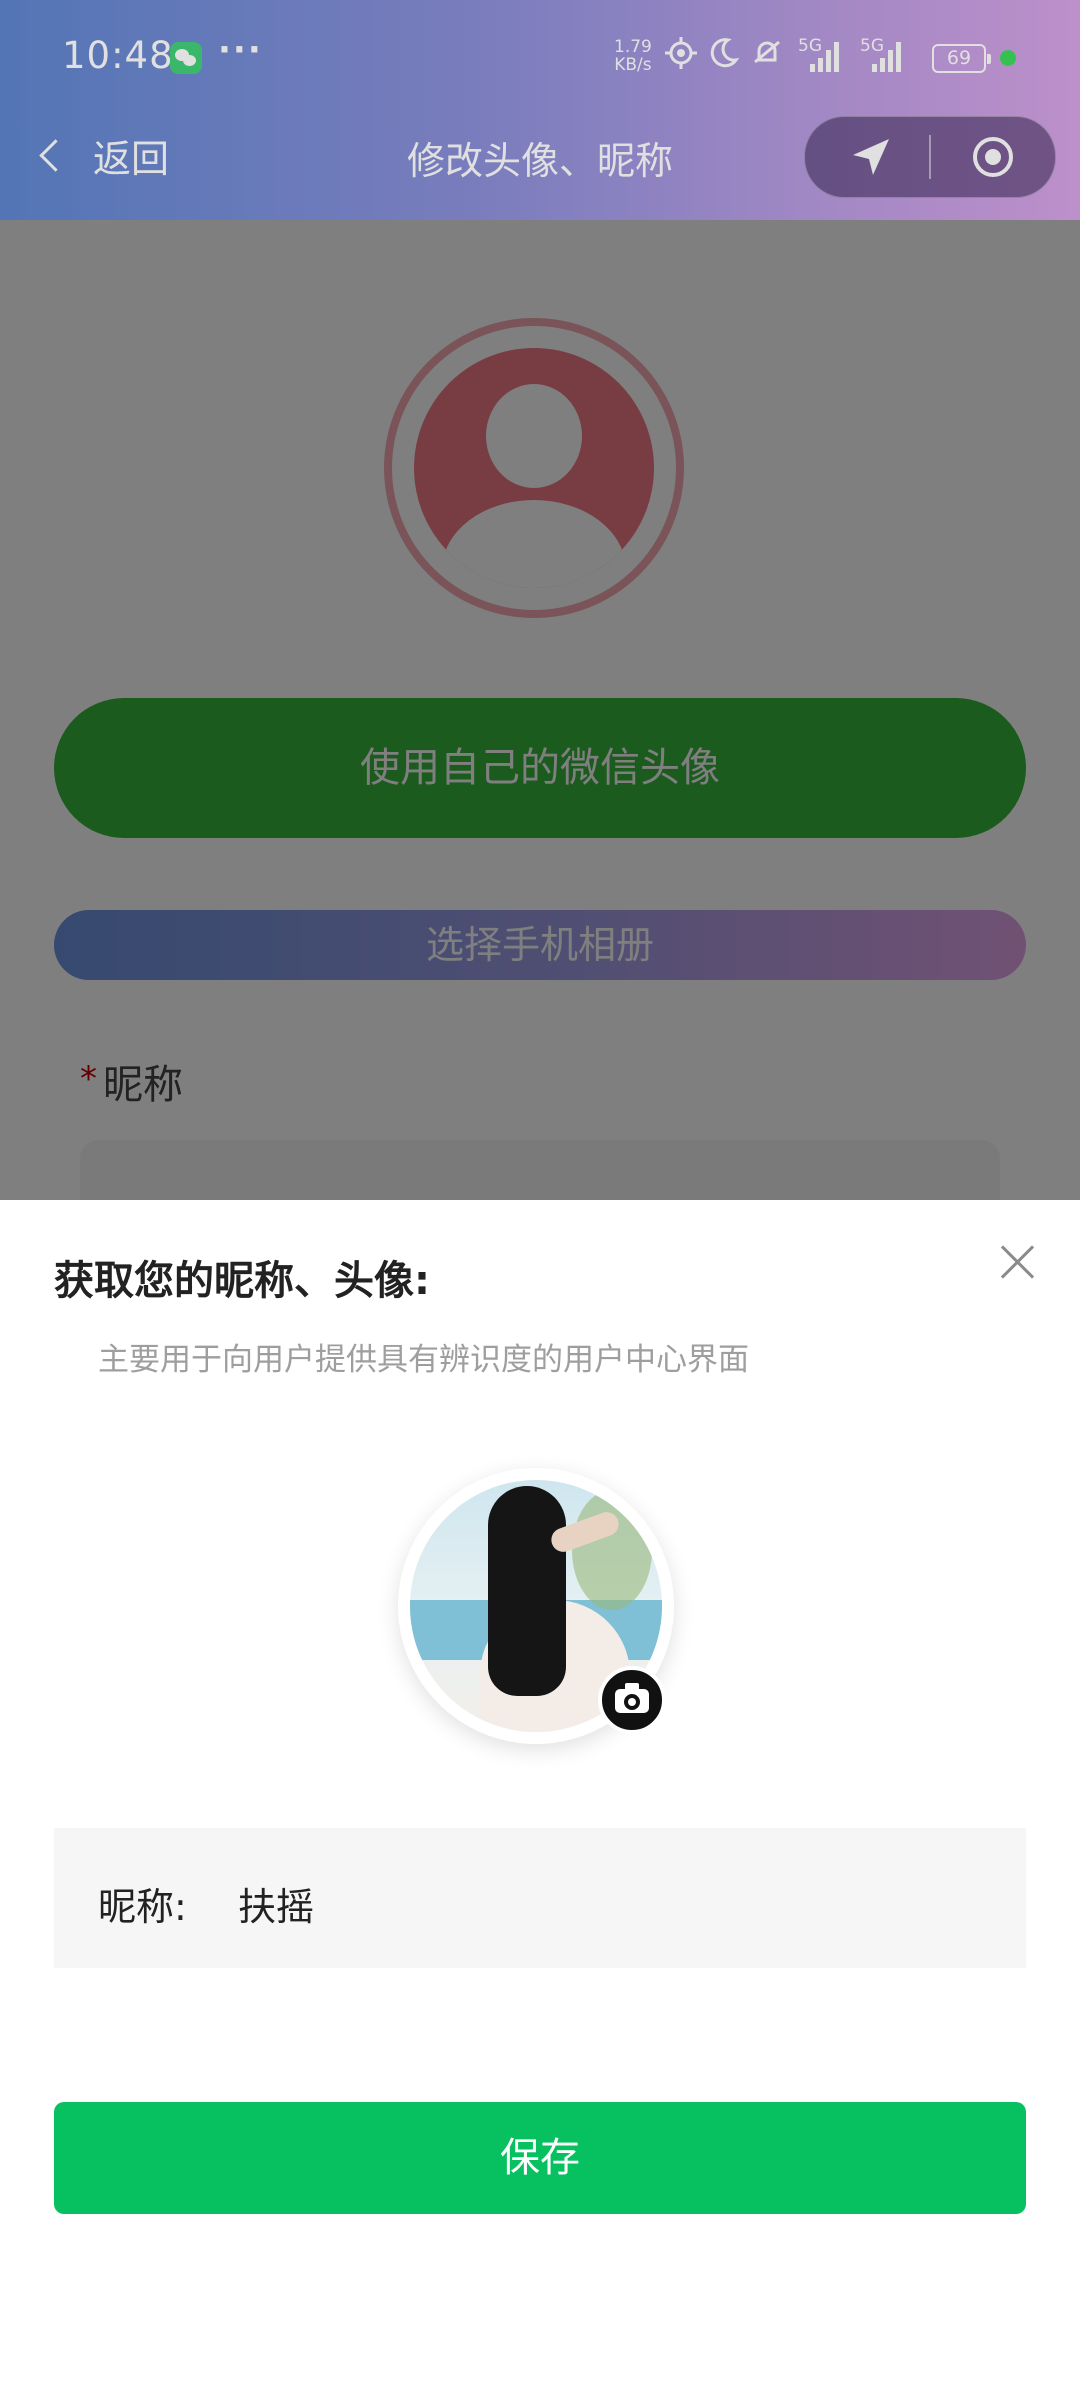 Image resolution: width=1080 pixels, height=2400 pixels. I want to click on camera-icon, so click(632, 1700).